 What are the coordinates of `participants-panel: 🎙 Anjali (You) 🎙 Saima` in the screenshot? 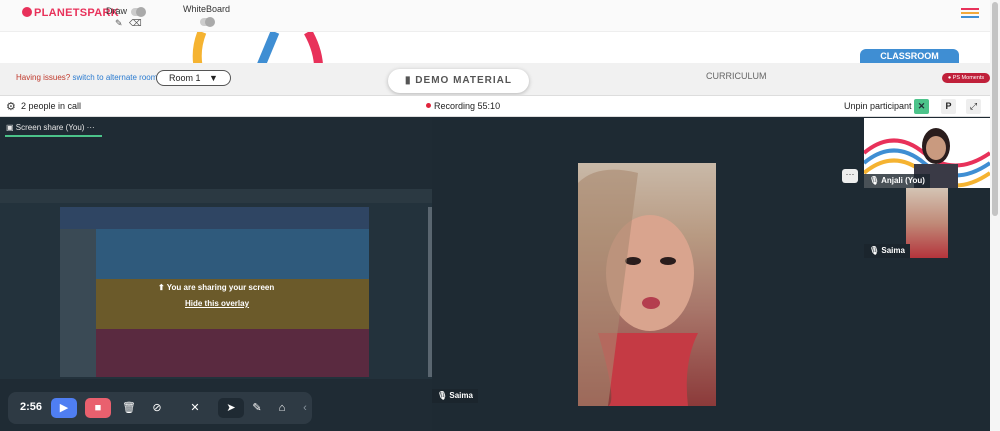 It's located at (927, 274).